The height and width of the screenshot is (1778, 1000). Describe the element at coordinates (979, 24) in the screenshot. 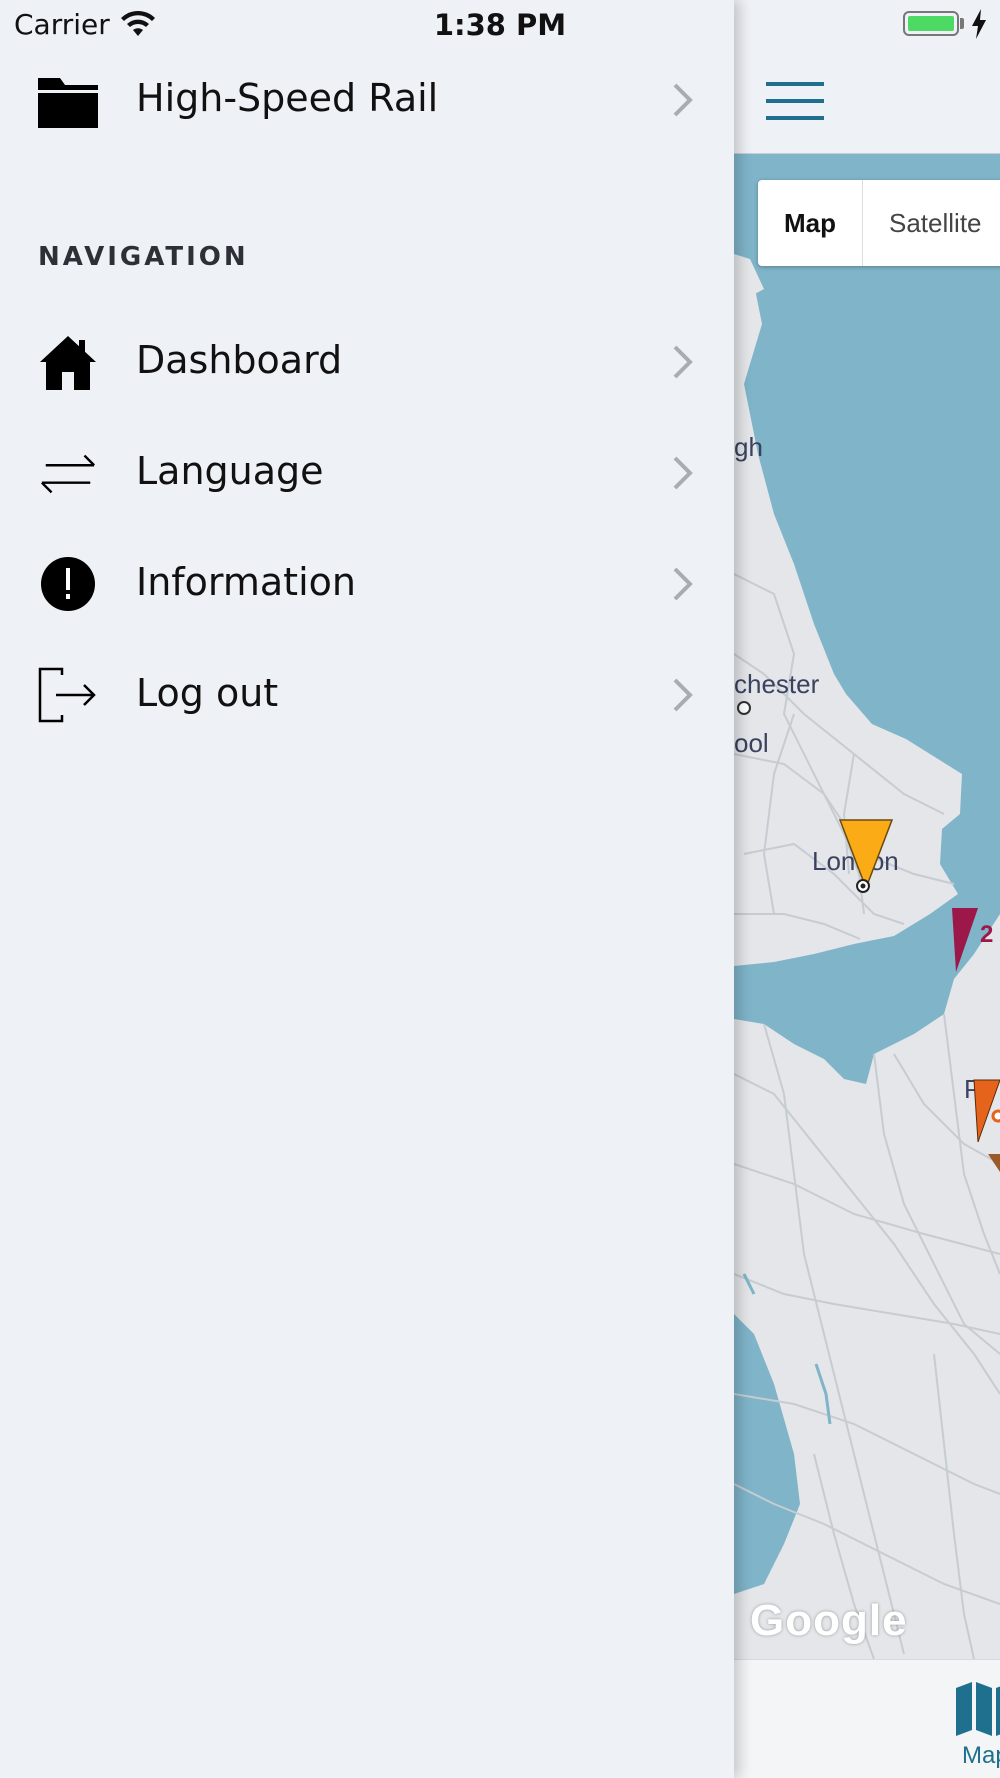

I see `charging-bolt-icon` at that location.